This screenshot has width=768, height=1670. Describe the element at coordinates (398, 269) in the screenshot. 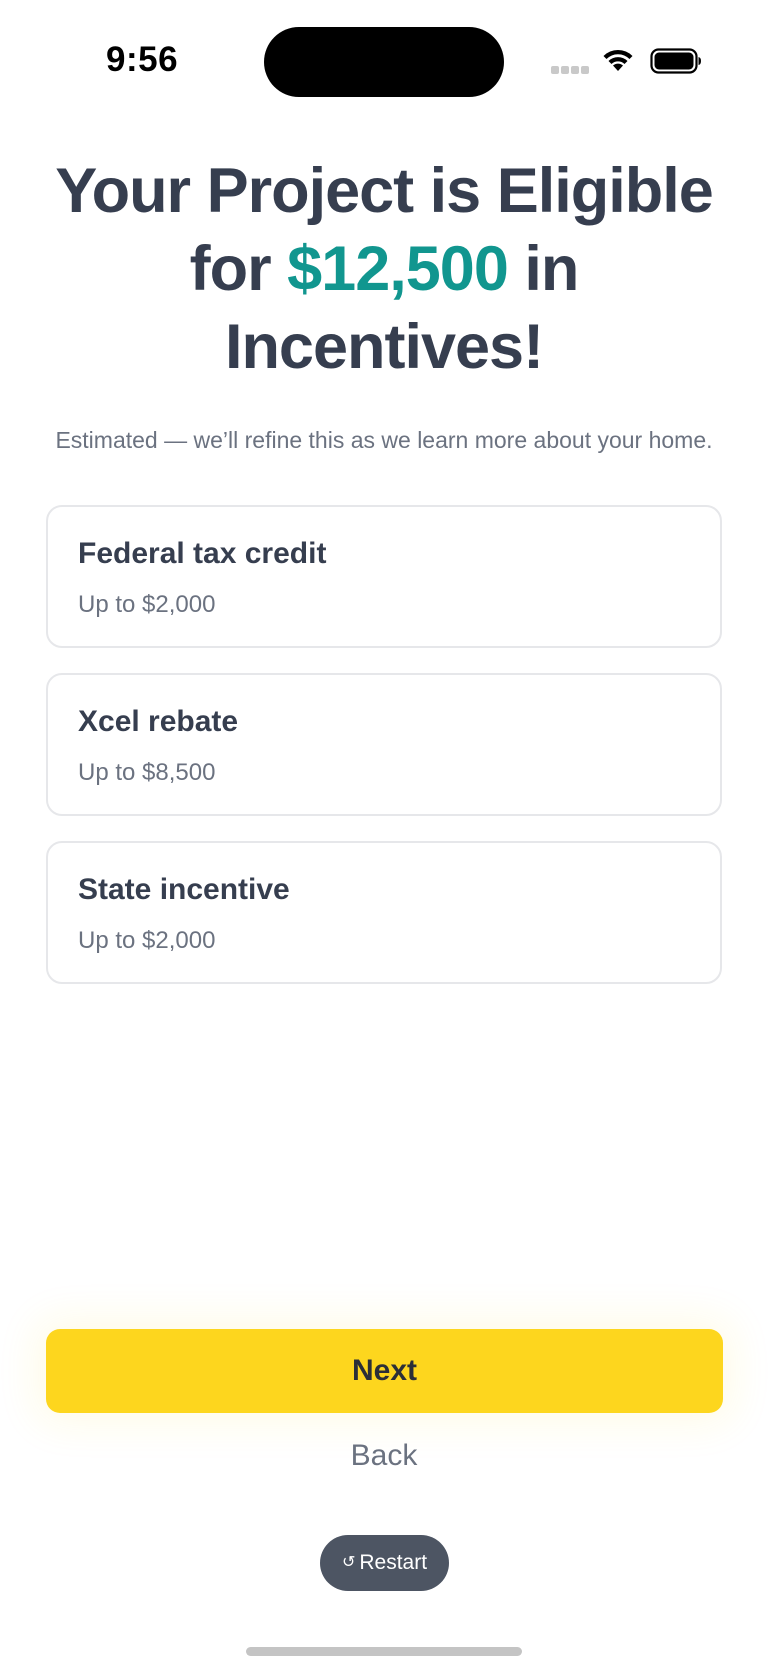

I see `eligible-amount: $12,500` at that location.